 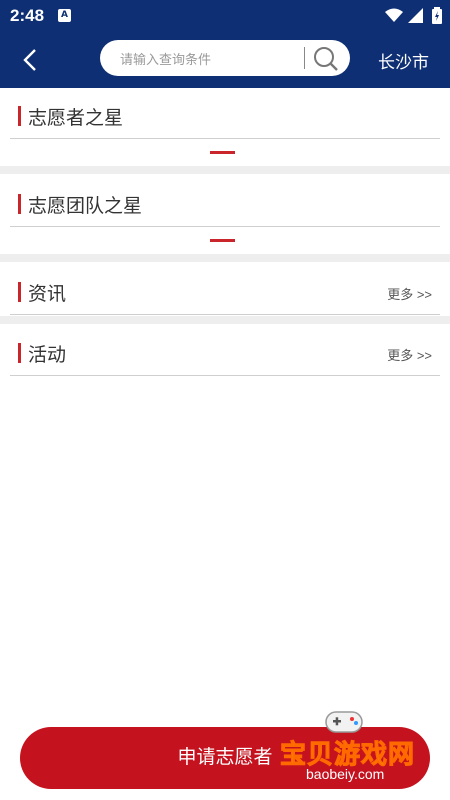 I want to click on wifi-icon, so click(x=394, y=15).